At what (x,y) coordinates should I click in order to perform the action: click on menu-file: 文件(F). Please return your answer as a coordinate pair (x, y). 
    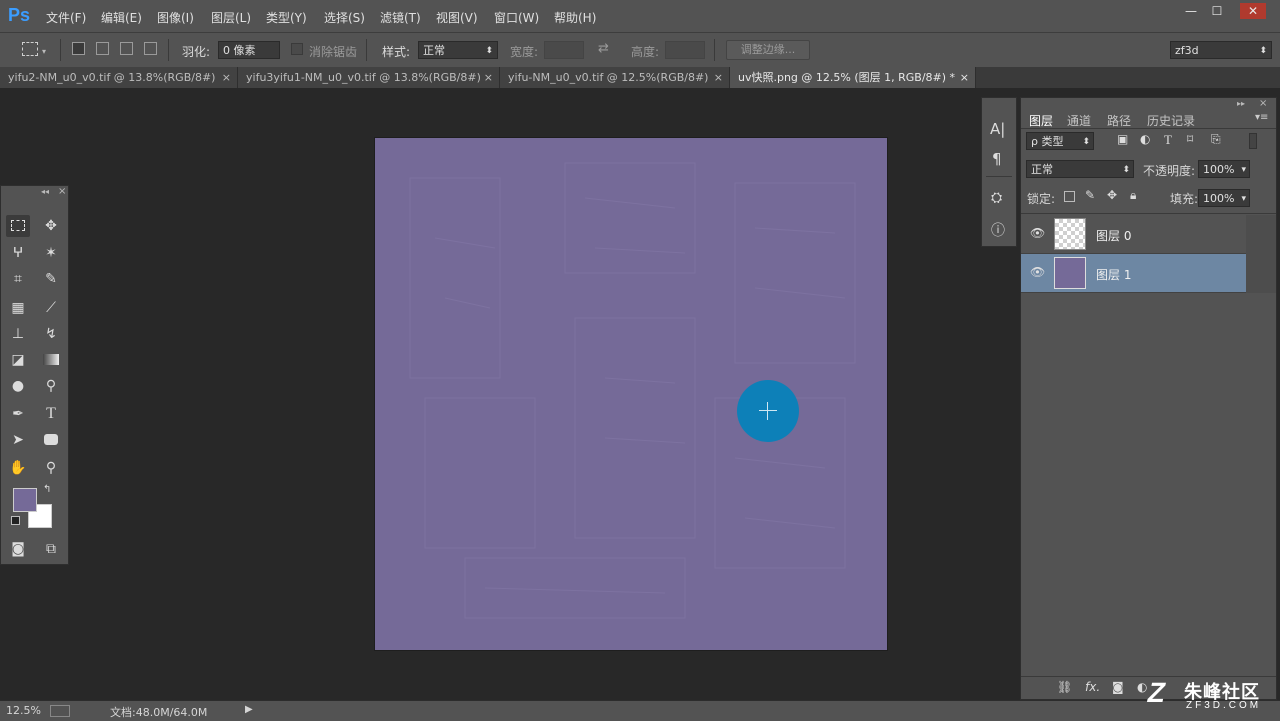
    Looking at the image, I should click on (66, 17).